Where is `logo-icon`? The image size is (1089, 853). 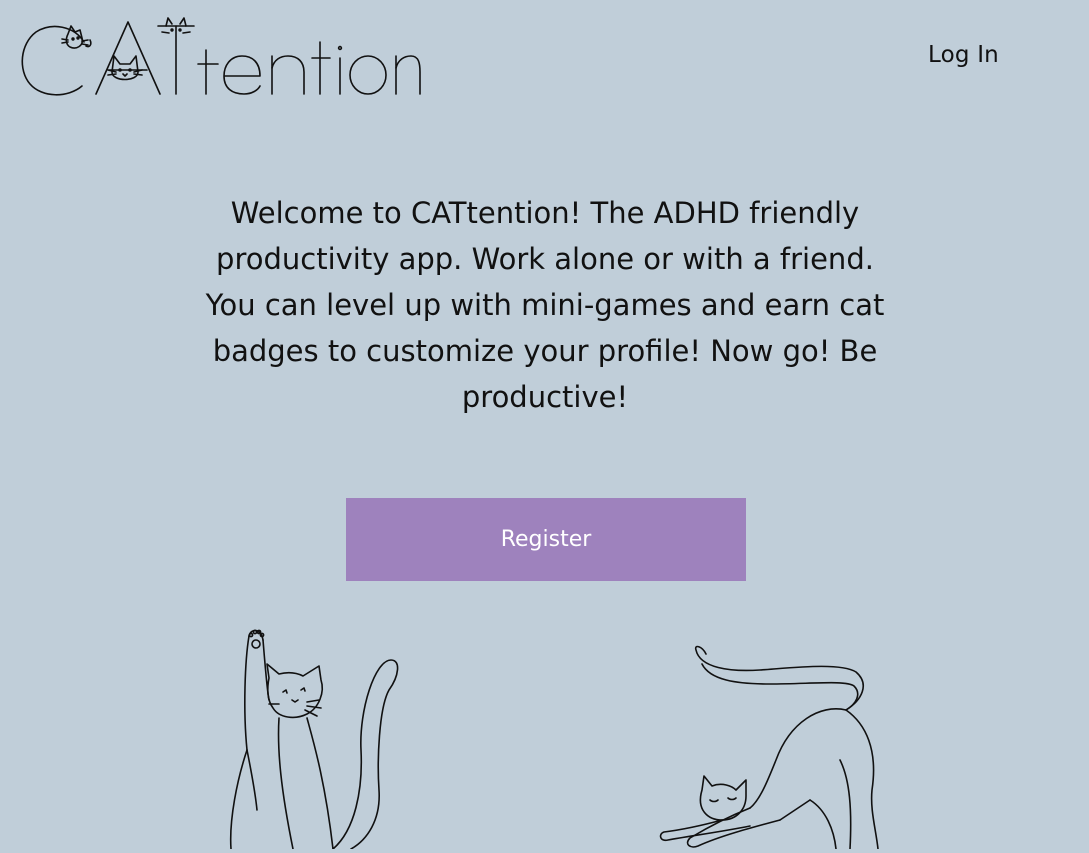
logo-icon is located at coordinates (221, 56).